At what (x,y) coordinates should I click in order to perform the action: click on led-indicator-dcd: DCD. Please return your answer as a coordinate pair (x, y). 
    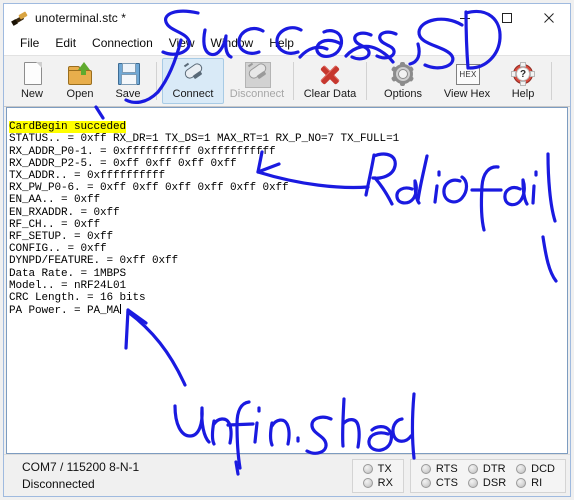
    Looking at the image, I should click on (535, 469).